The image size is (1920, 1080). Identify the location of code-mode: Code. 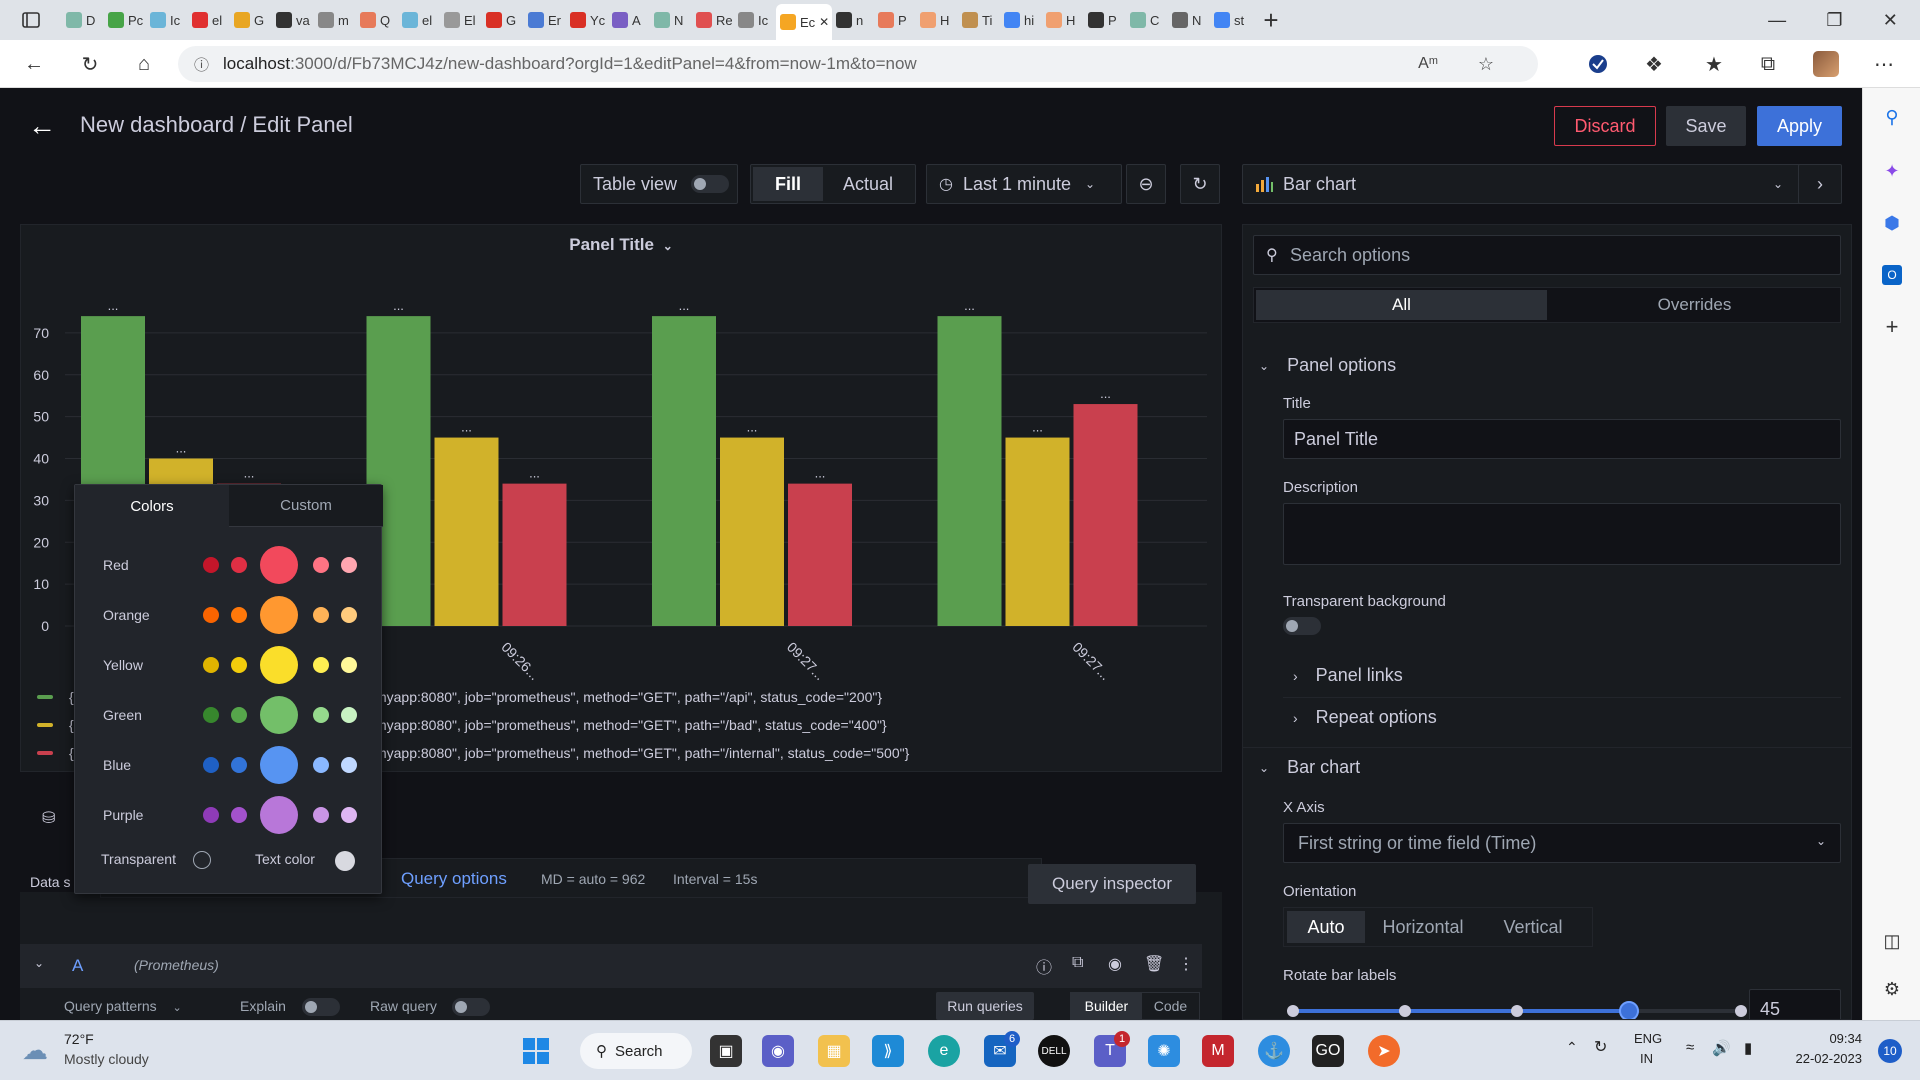
(1170, 1006).